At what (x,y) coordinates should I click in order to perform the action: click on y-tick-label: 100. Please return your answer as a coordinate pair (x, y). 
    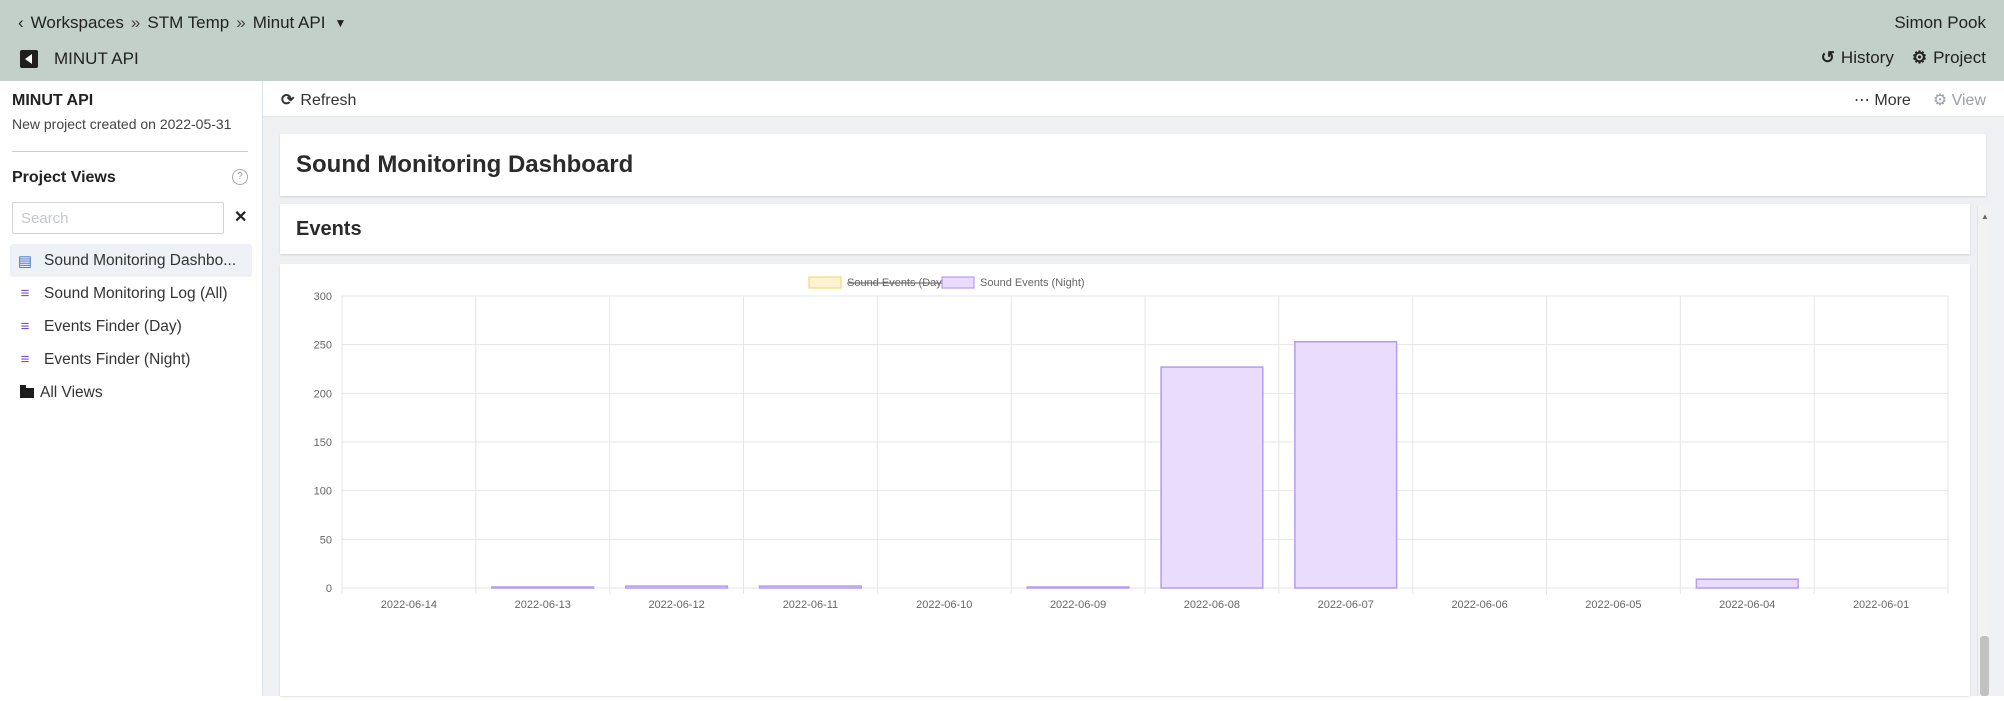
    Looking at the image, I should click on (323, 492).